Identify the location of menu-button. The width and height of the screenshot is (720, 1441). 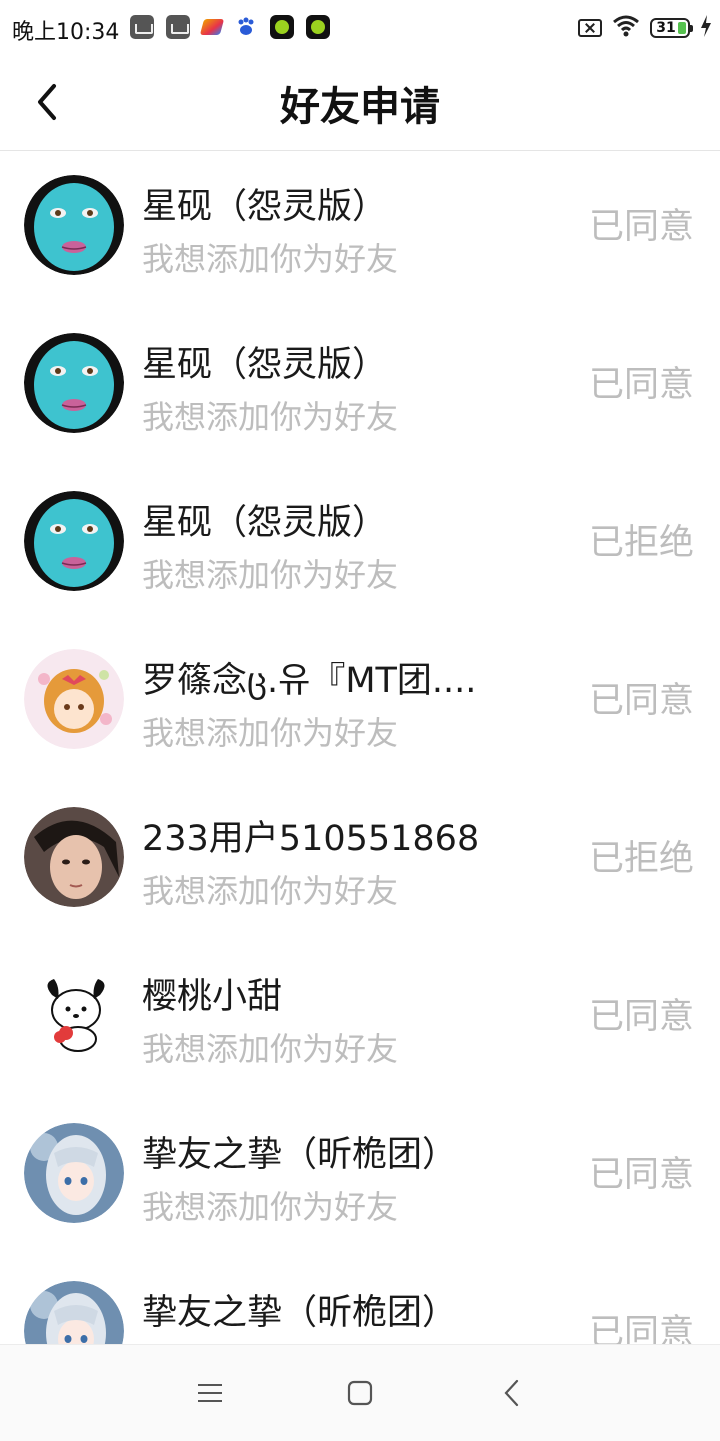
(210, 1393).